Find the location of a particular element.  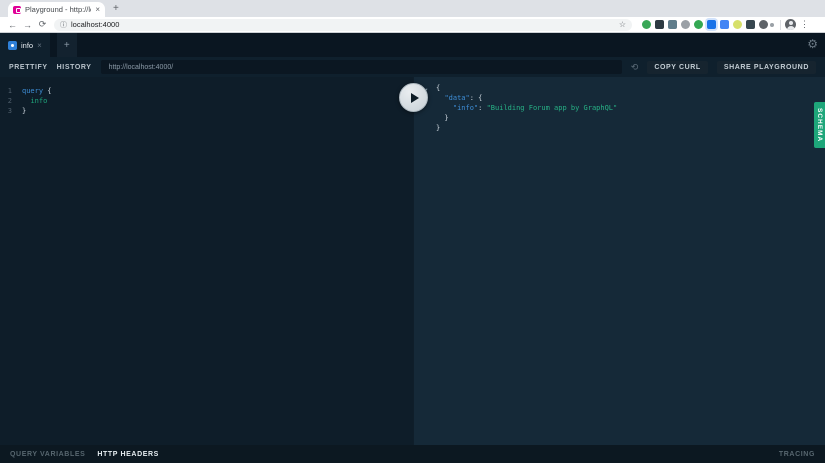

play-icon is located at coordinates (414, 97).